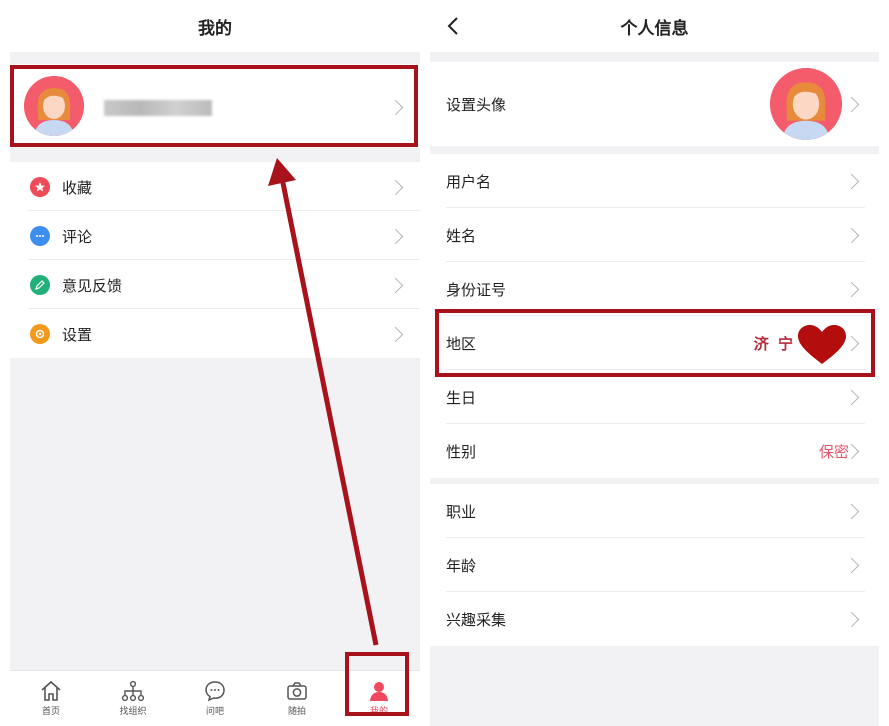 The image size is (889, 726). Describe the element at coordinates (461, 236) in the screenshot. I see `field-label: 姓名` at that location.